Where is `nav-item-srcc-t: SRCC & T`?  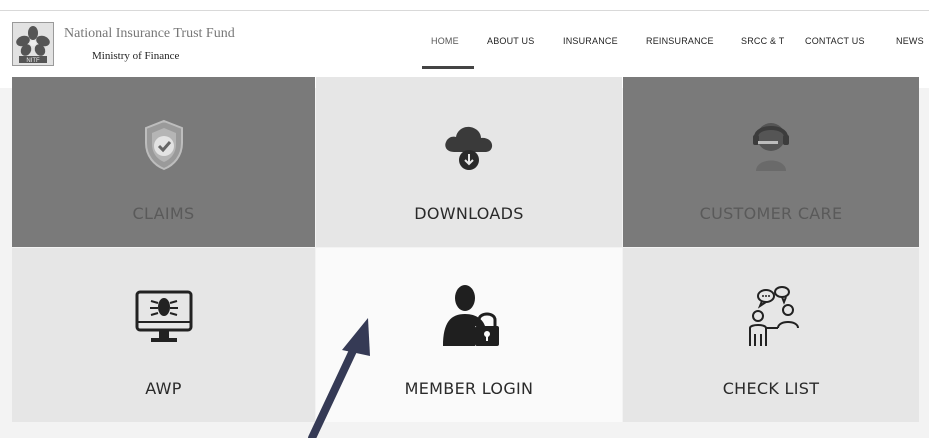
nav-item-srcc-t: SRCC & T is located at coordinates (762, 41).